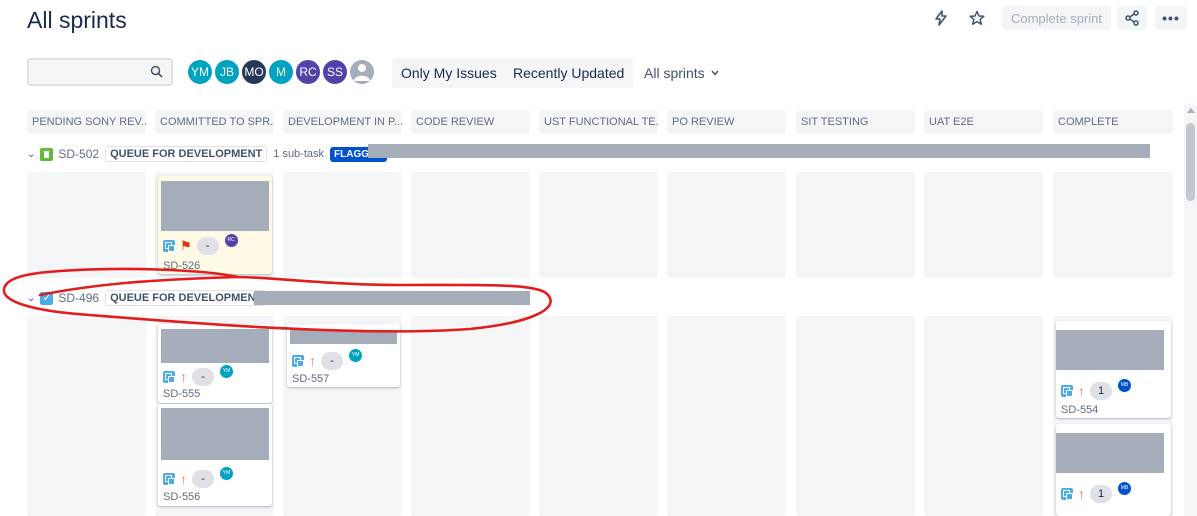 The width and height of the screenshot is (1197, 516). I want to click on lightning-icon, so click(941, 18).